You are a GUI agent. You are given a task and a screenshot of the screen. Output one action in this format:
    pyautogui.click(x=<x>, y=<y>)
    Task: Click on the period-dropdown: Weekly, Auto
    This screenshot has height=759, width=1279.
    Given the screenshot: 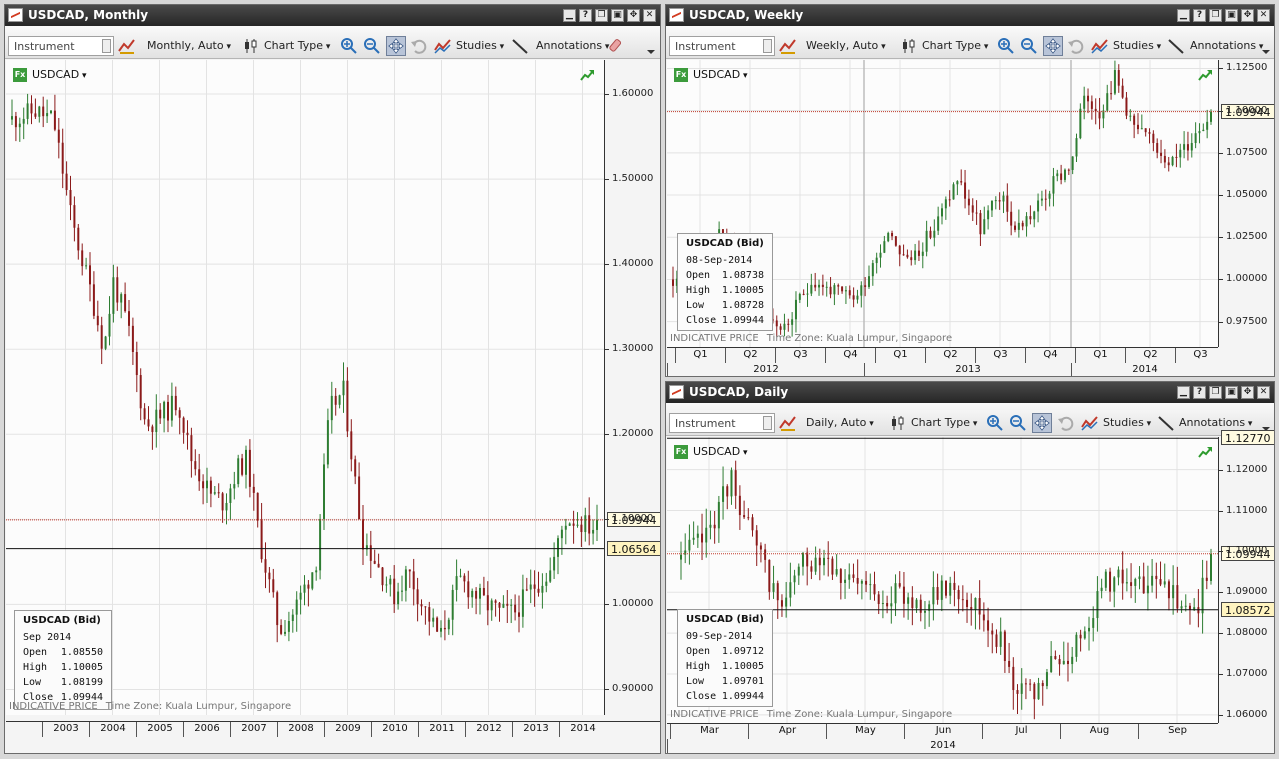 What is the action you would take?
    pyautogui.click(x=846, y=45)
    